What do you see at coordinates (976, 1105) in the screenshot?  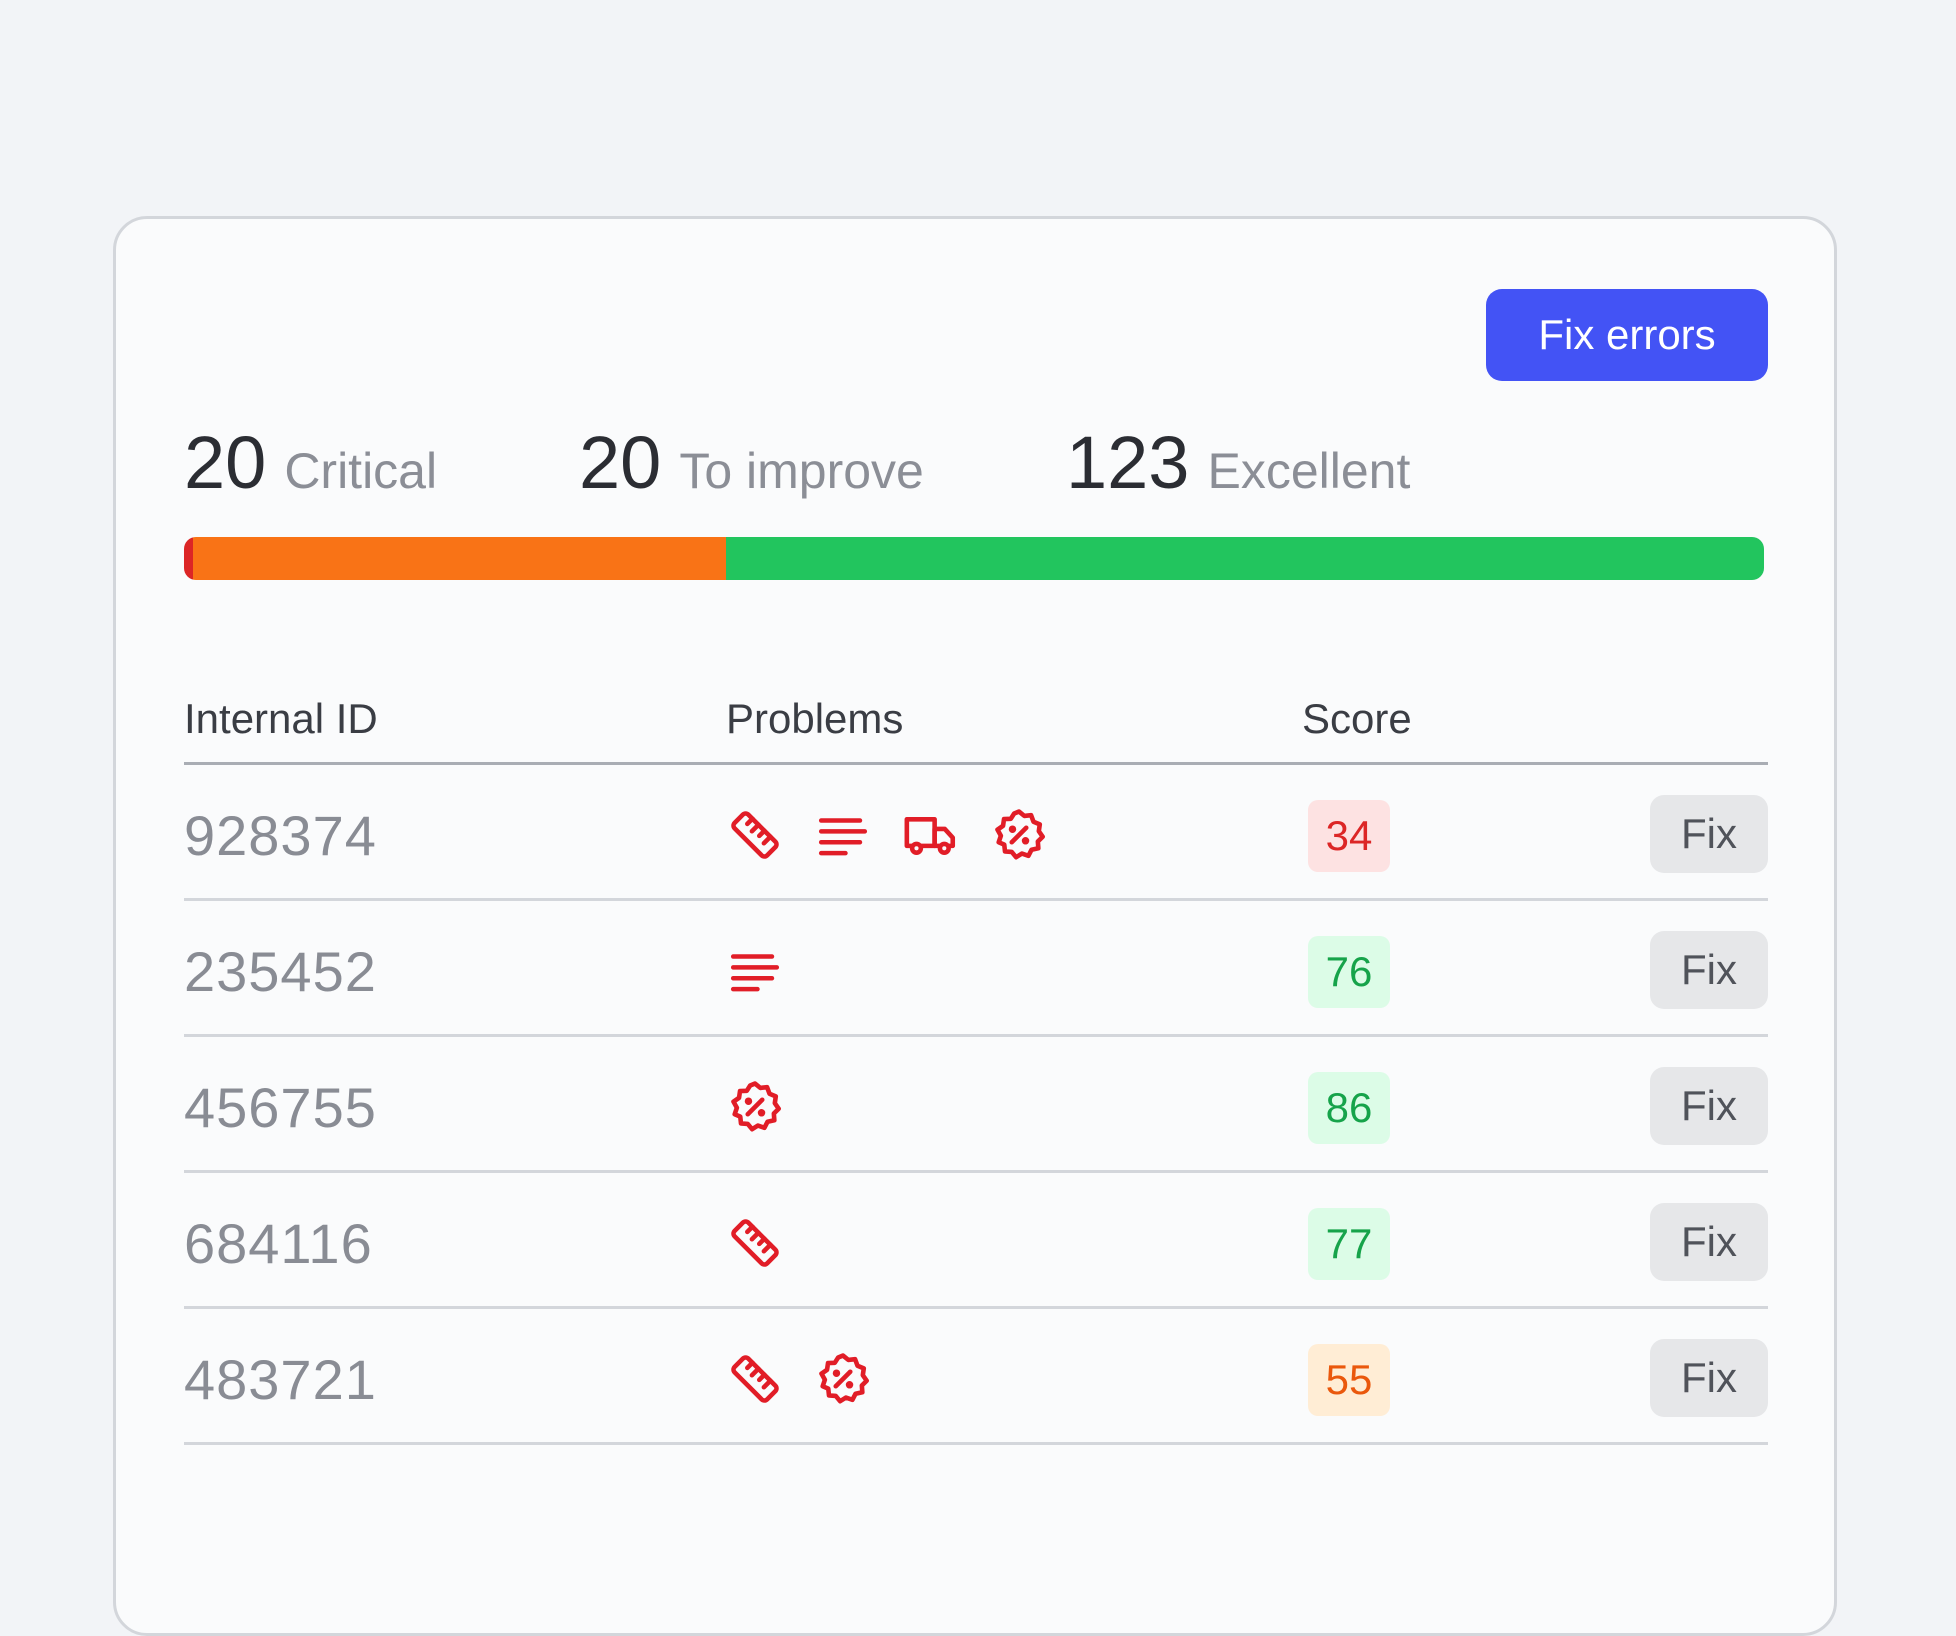 I see `table-row: 456755 86 Fix` at bounding box center [976, 1105].